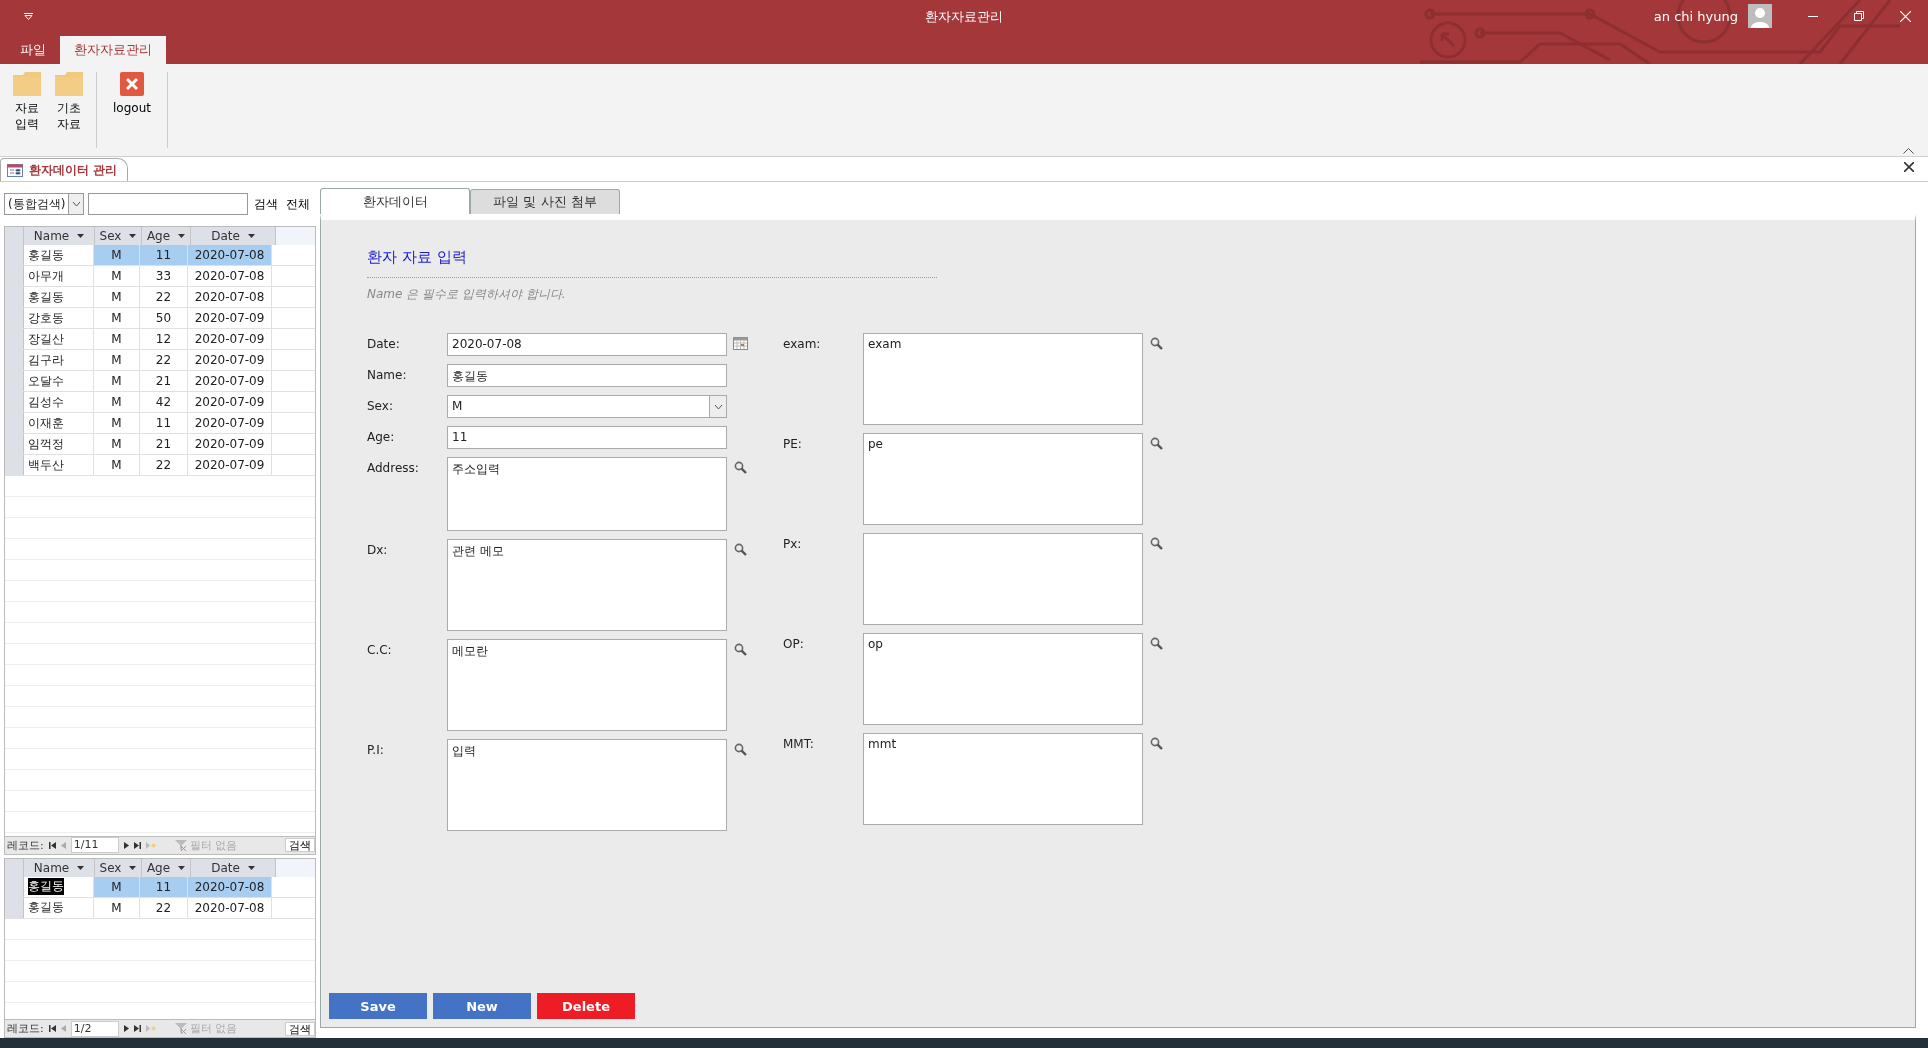 The image size is (1928, 1048). Describe the element at coordinates (587, 685) in the screenshot. I see `text-area: 메모란` at that location.